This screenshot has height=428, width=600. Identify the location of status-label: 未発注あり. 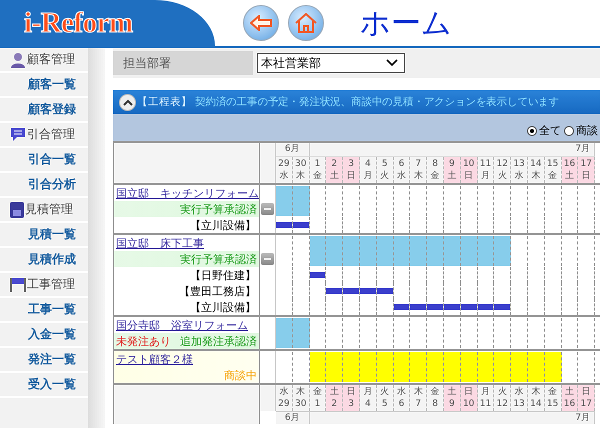
(143, 341).